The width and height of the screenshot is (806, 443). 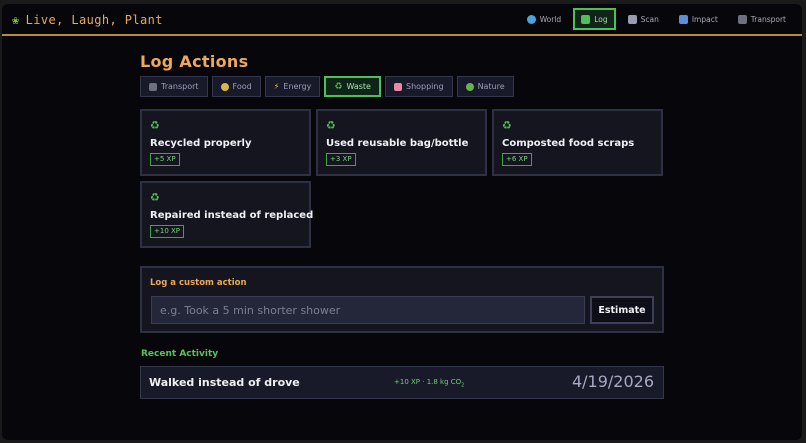 I want to click on action-label: Used reusable bag/bottle, so click(x=397, y=143).